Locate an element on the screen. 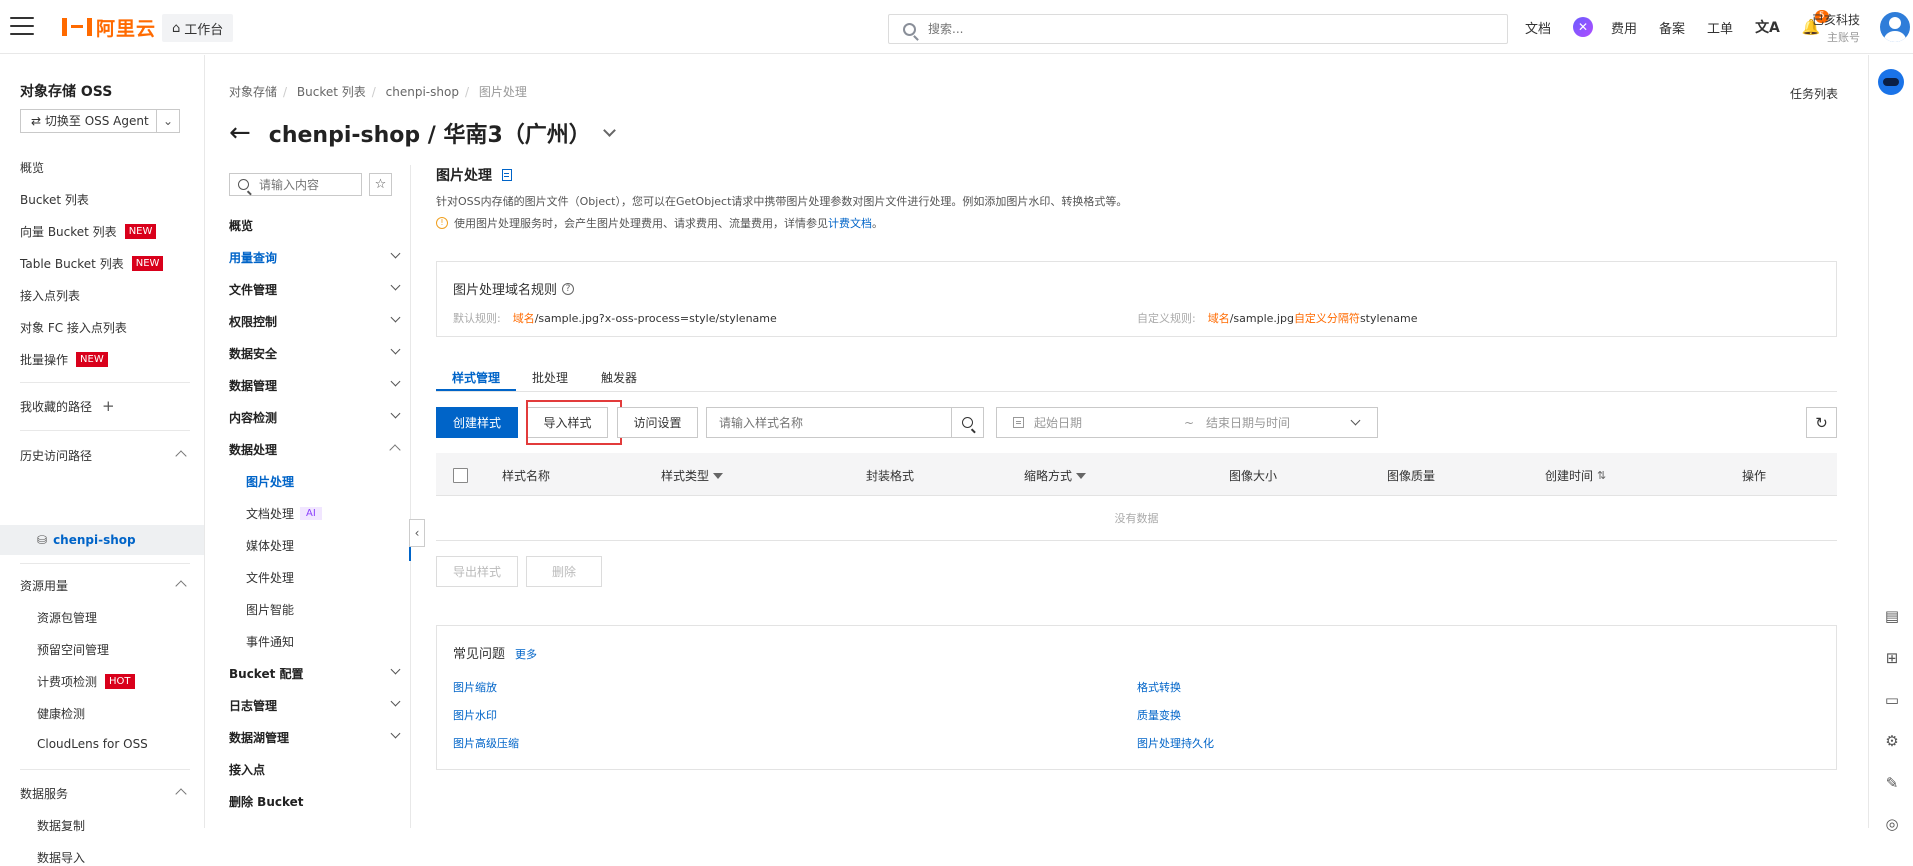 This screenshot has width=1913, height=866. date-end: 结束日期与时间 is located at coordinates (1279, 422).